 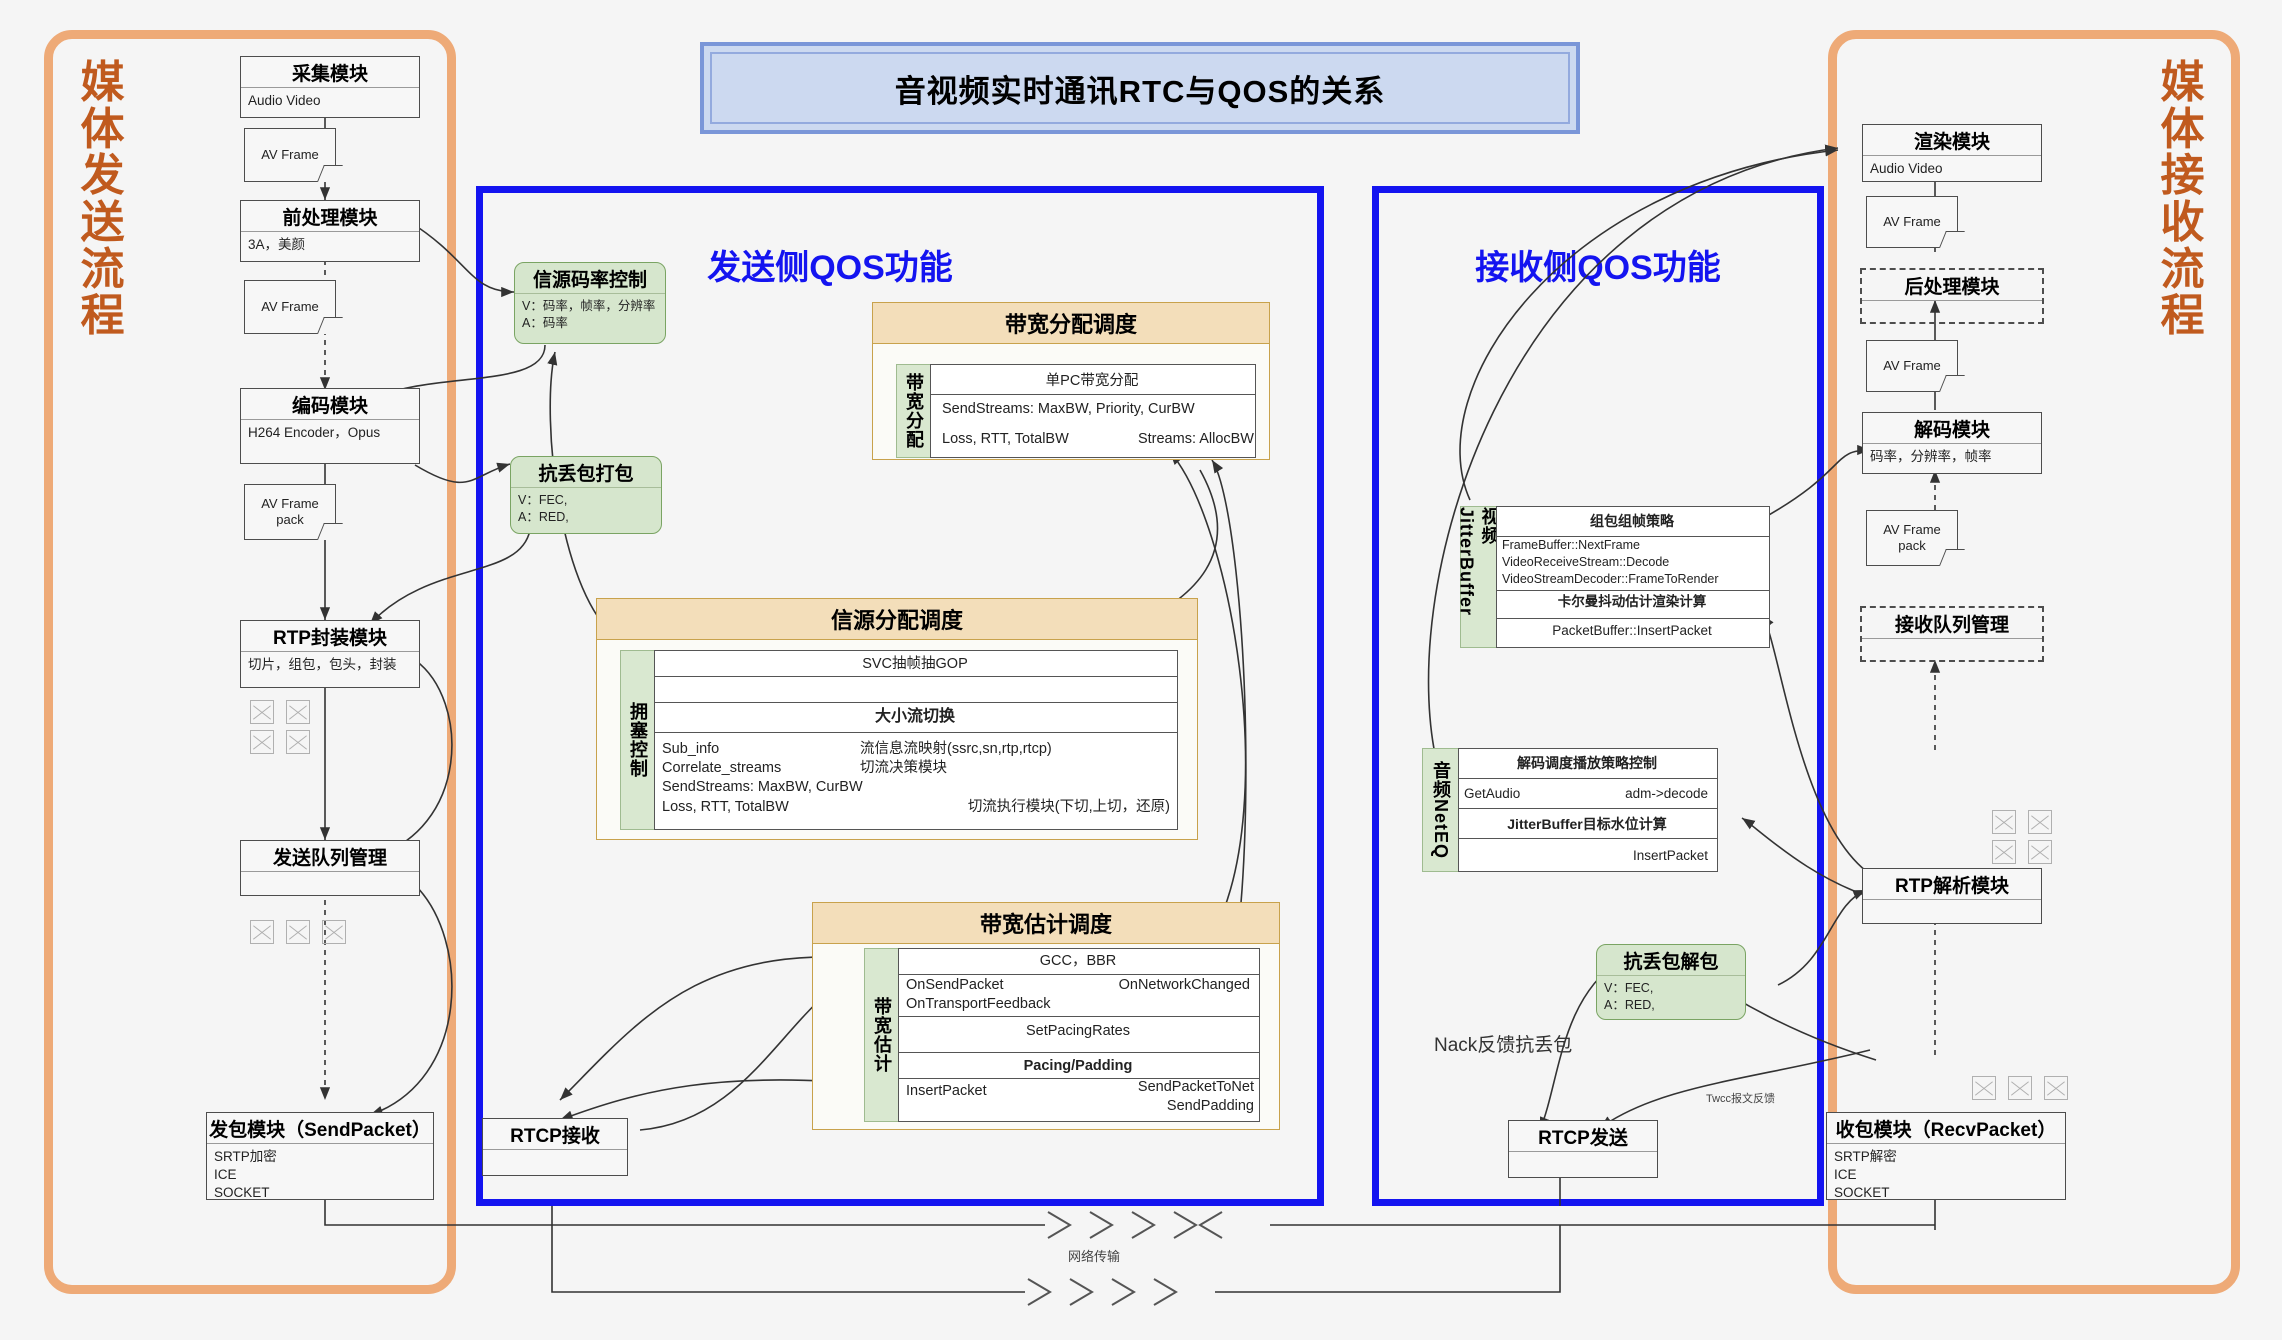 What do you see at coordinates (1671, 960) in the screenshot?
I see `box-fec-depacketize-title: 抗丢包解包` at bounding box center [1671, 960].